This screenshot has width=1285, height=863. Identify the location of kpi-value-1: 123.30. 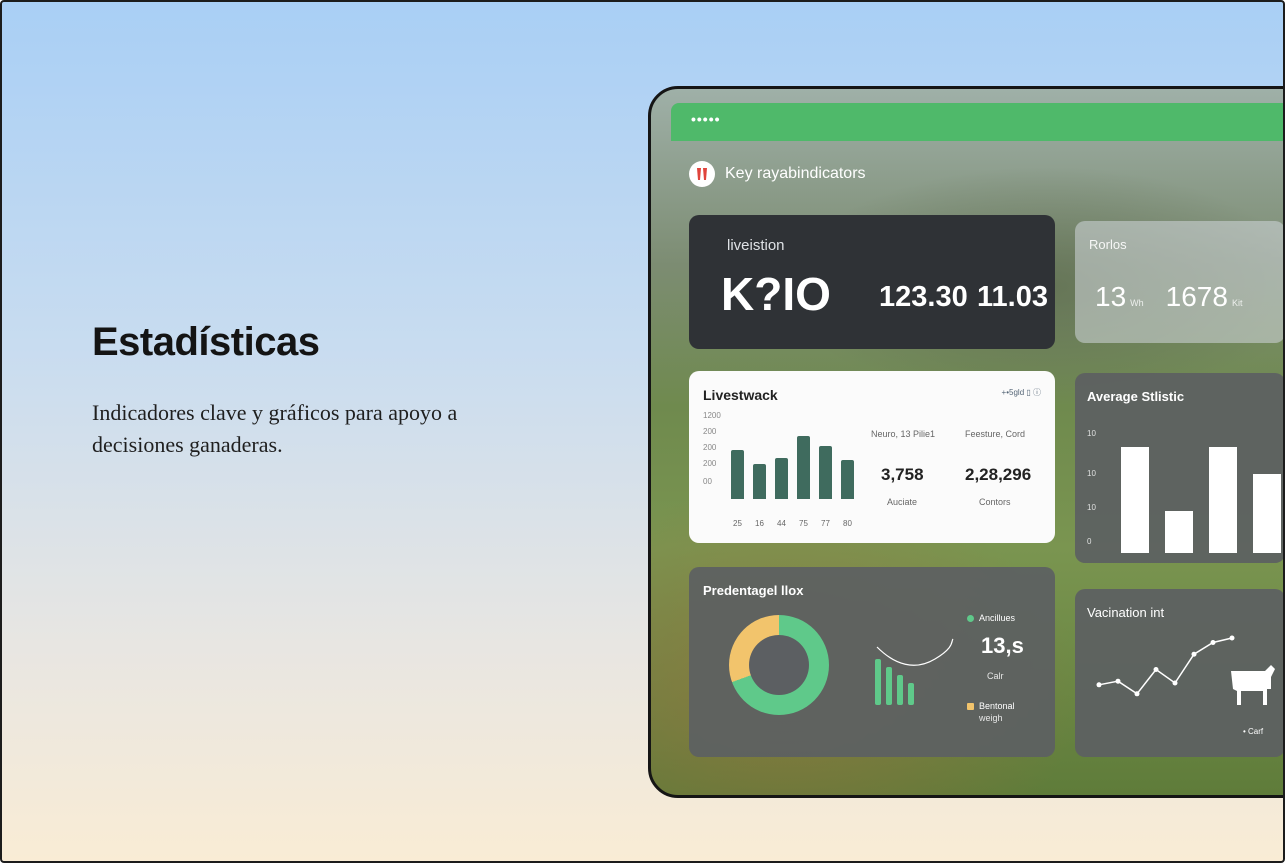
(923, 297).